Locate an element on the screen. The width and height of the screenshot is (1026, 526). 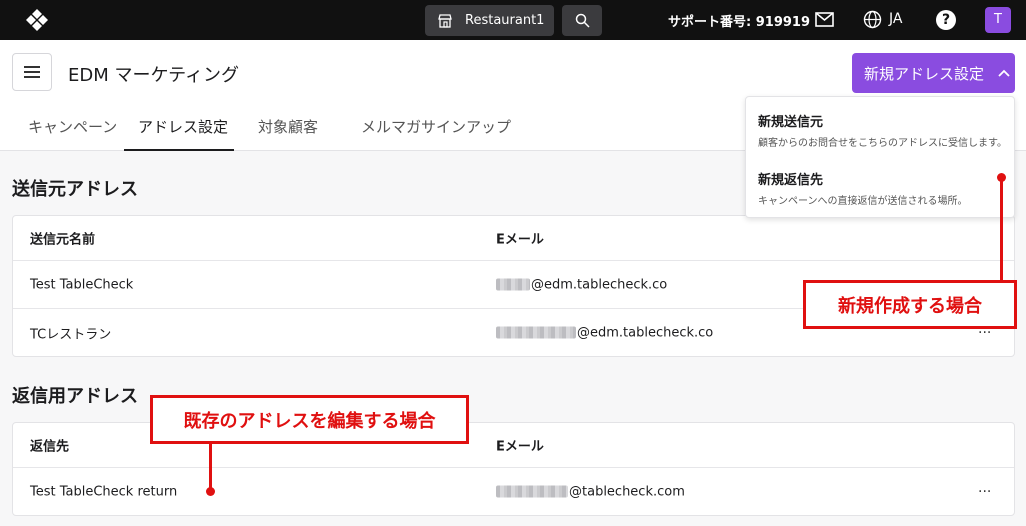
store-icon is located at coordinates (445, 20).